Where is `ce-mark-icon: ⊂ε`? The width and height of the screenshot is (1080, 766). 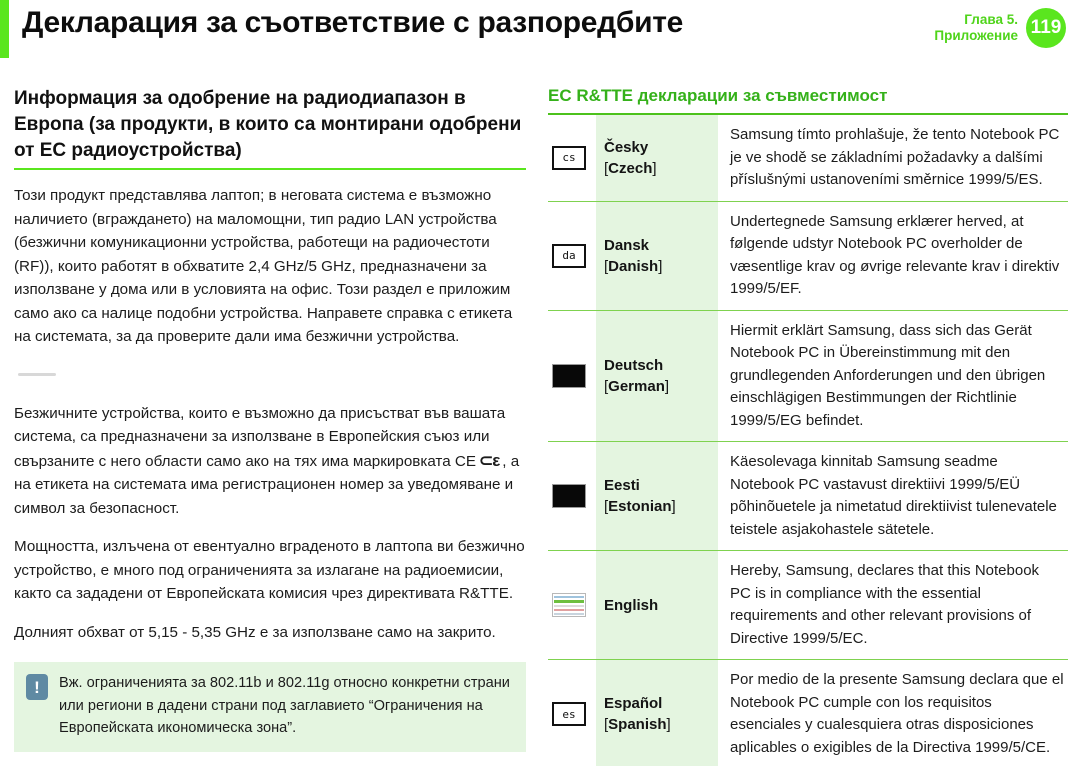
ce-mark-icon: ⊂ε is located at coordinates (489, 460).